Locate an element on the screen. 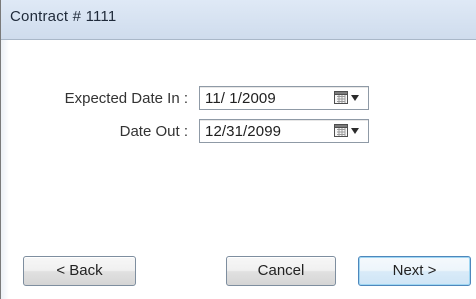 Image resolution: width=476 pixels, height=299 pixels. next-button: Next > is located at coordinates (414, 271).